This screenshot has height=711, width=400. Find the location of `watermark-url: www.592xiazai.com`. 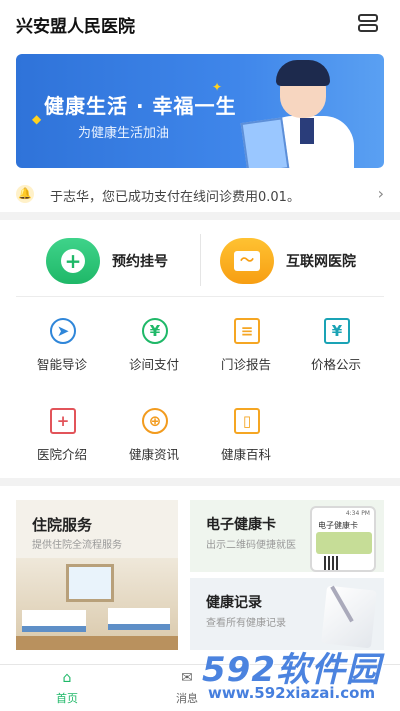

watermark-url: www.592xiazai.com is located at coordinates (292, 693).